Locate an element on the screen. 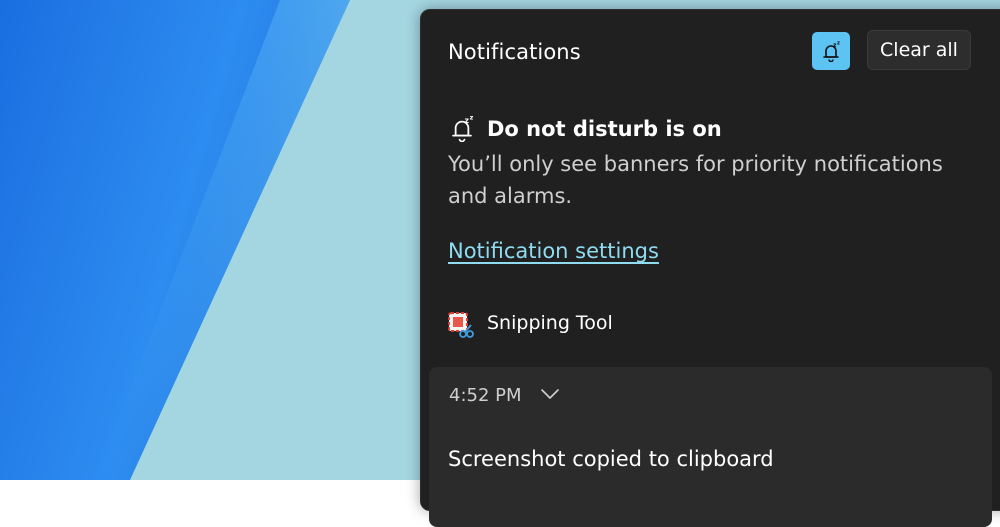  expand-button is located at coordinates (550, 394).